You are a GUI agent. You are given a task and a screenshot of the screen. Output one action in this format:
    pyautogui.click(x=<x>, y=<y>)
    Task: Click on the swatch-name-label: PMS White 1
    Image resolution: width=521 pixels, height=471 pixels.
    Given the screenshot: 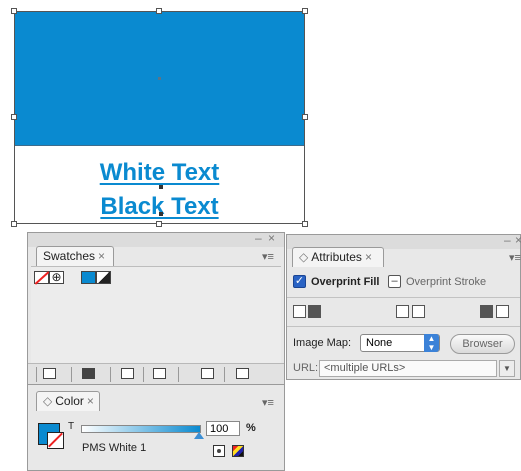 What is the action you would take?
    pyautogui.click(x=114, y=448)
    